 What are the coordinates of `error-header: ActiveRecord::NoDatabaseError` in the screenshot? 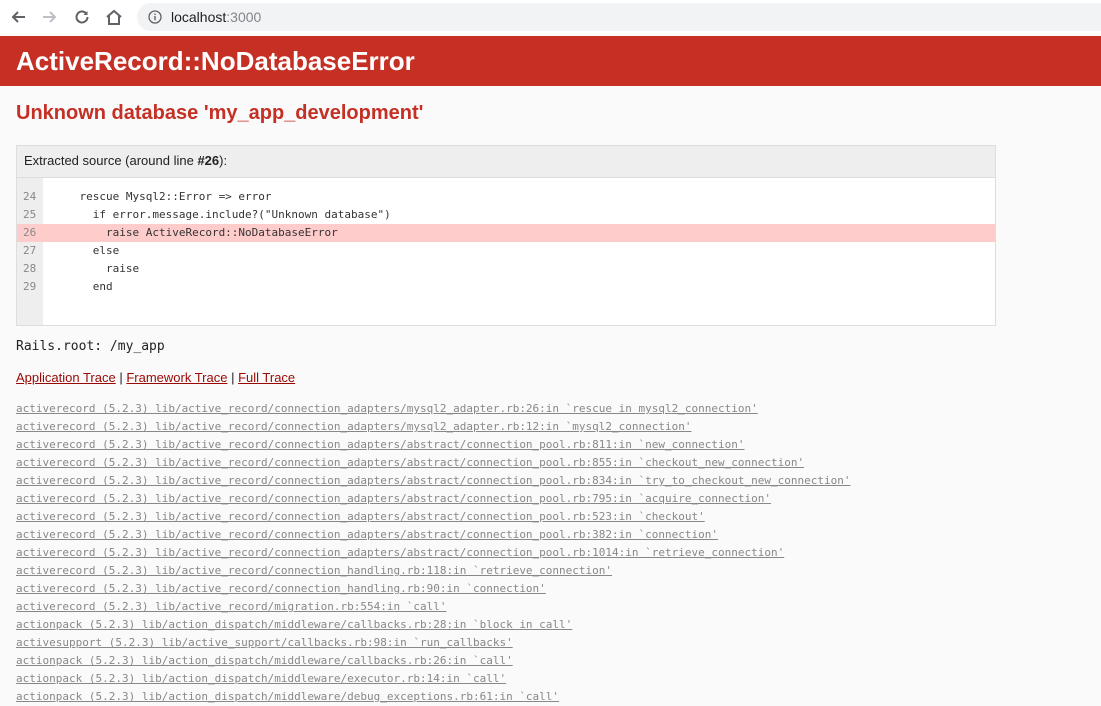 It's located at (550, 61).